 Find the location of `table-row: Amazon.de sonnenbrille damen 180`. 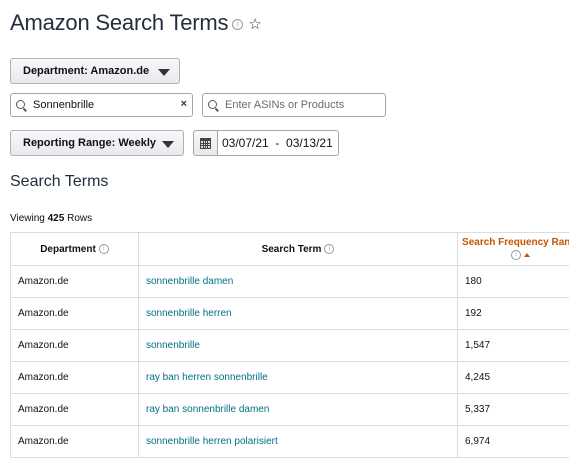

table-row: Amazon.de sonnenbrille damen 180 is located at coordinates (290, 282).